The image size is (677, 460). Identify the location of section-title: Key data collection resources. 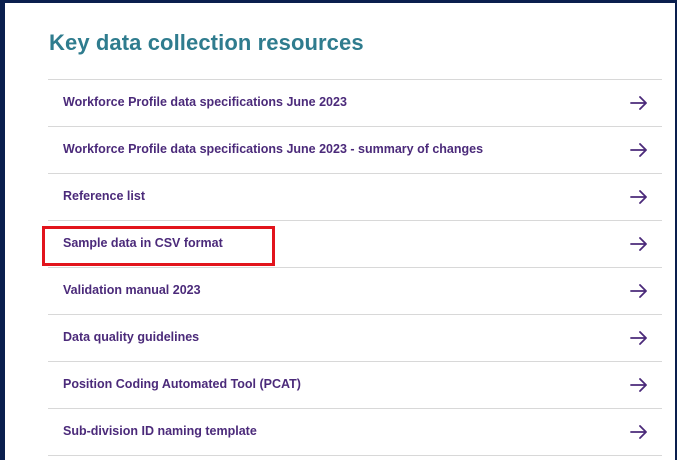
(206, 42).